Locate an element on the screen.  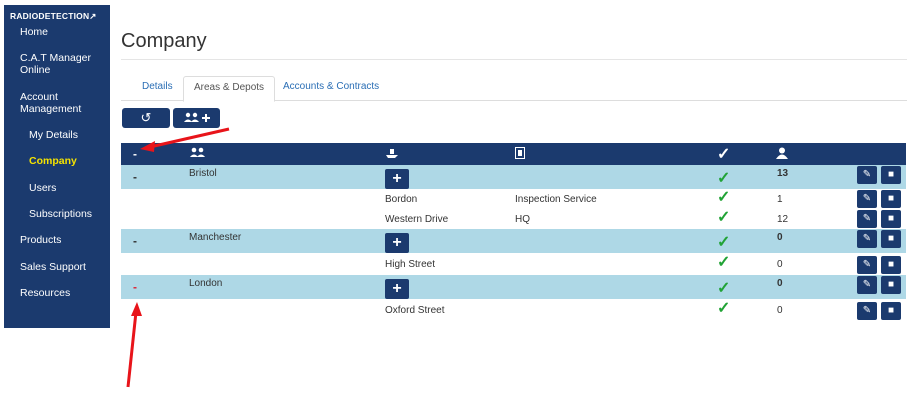
annotation-arrowhead-upper is located at coordinates (147, 146).